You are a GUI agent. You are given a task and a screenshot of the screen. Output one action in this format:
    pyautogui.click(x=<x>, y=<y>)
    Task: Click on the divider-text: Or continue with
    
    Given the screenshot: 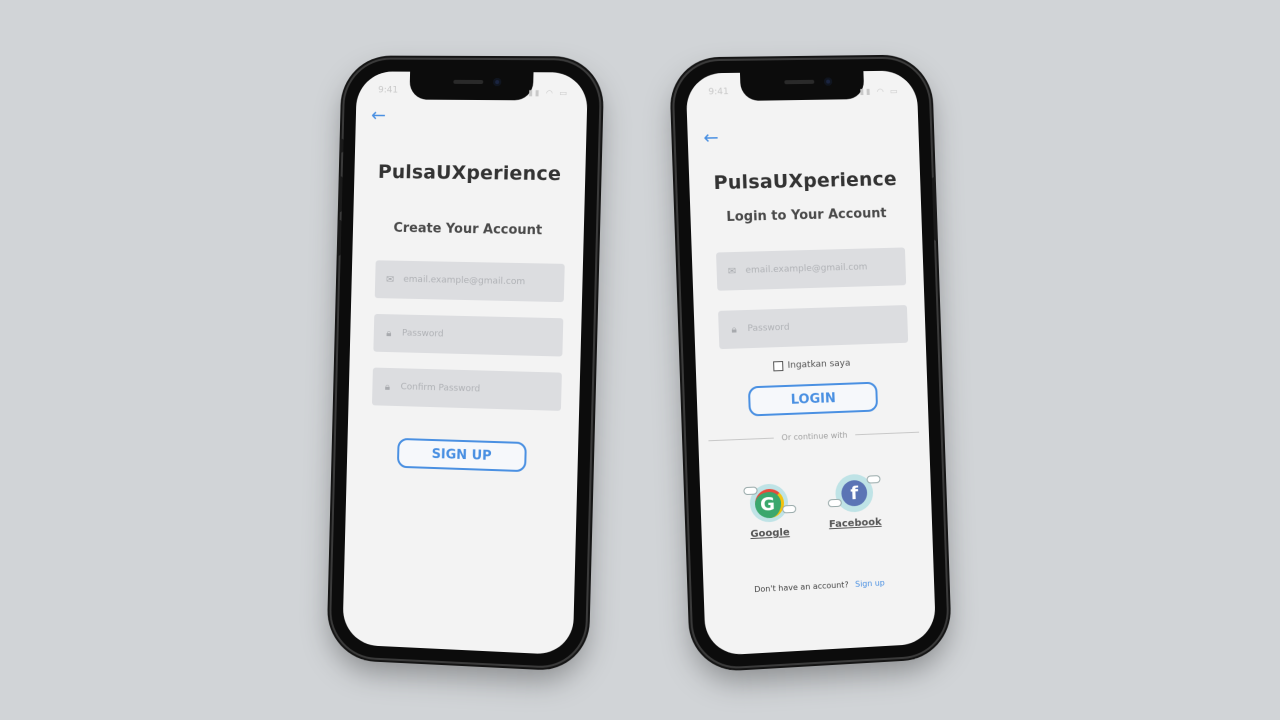 What is the action you would take?
    pyautogui.click(x=814, y=436)
    